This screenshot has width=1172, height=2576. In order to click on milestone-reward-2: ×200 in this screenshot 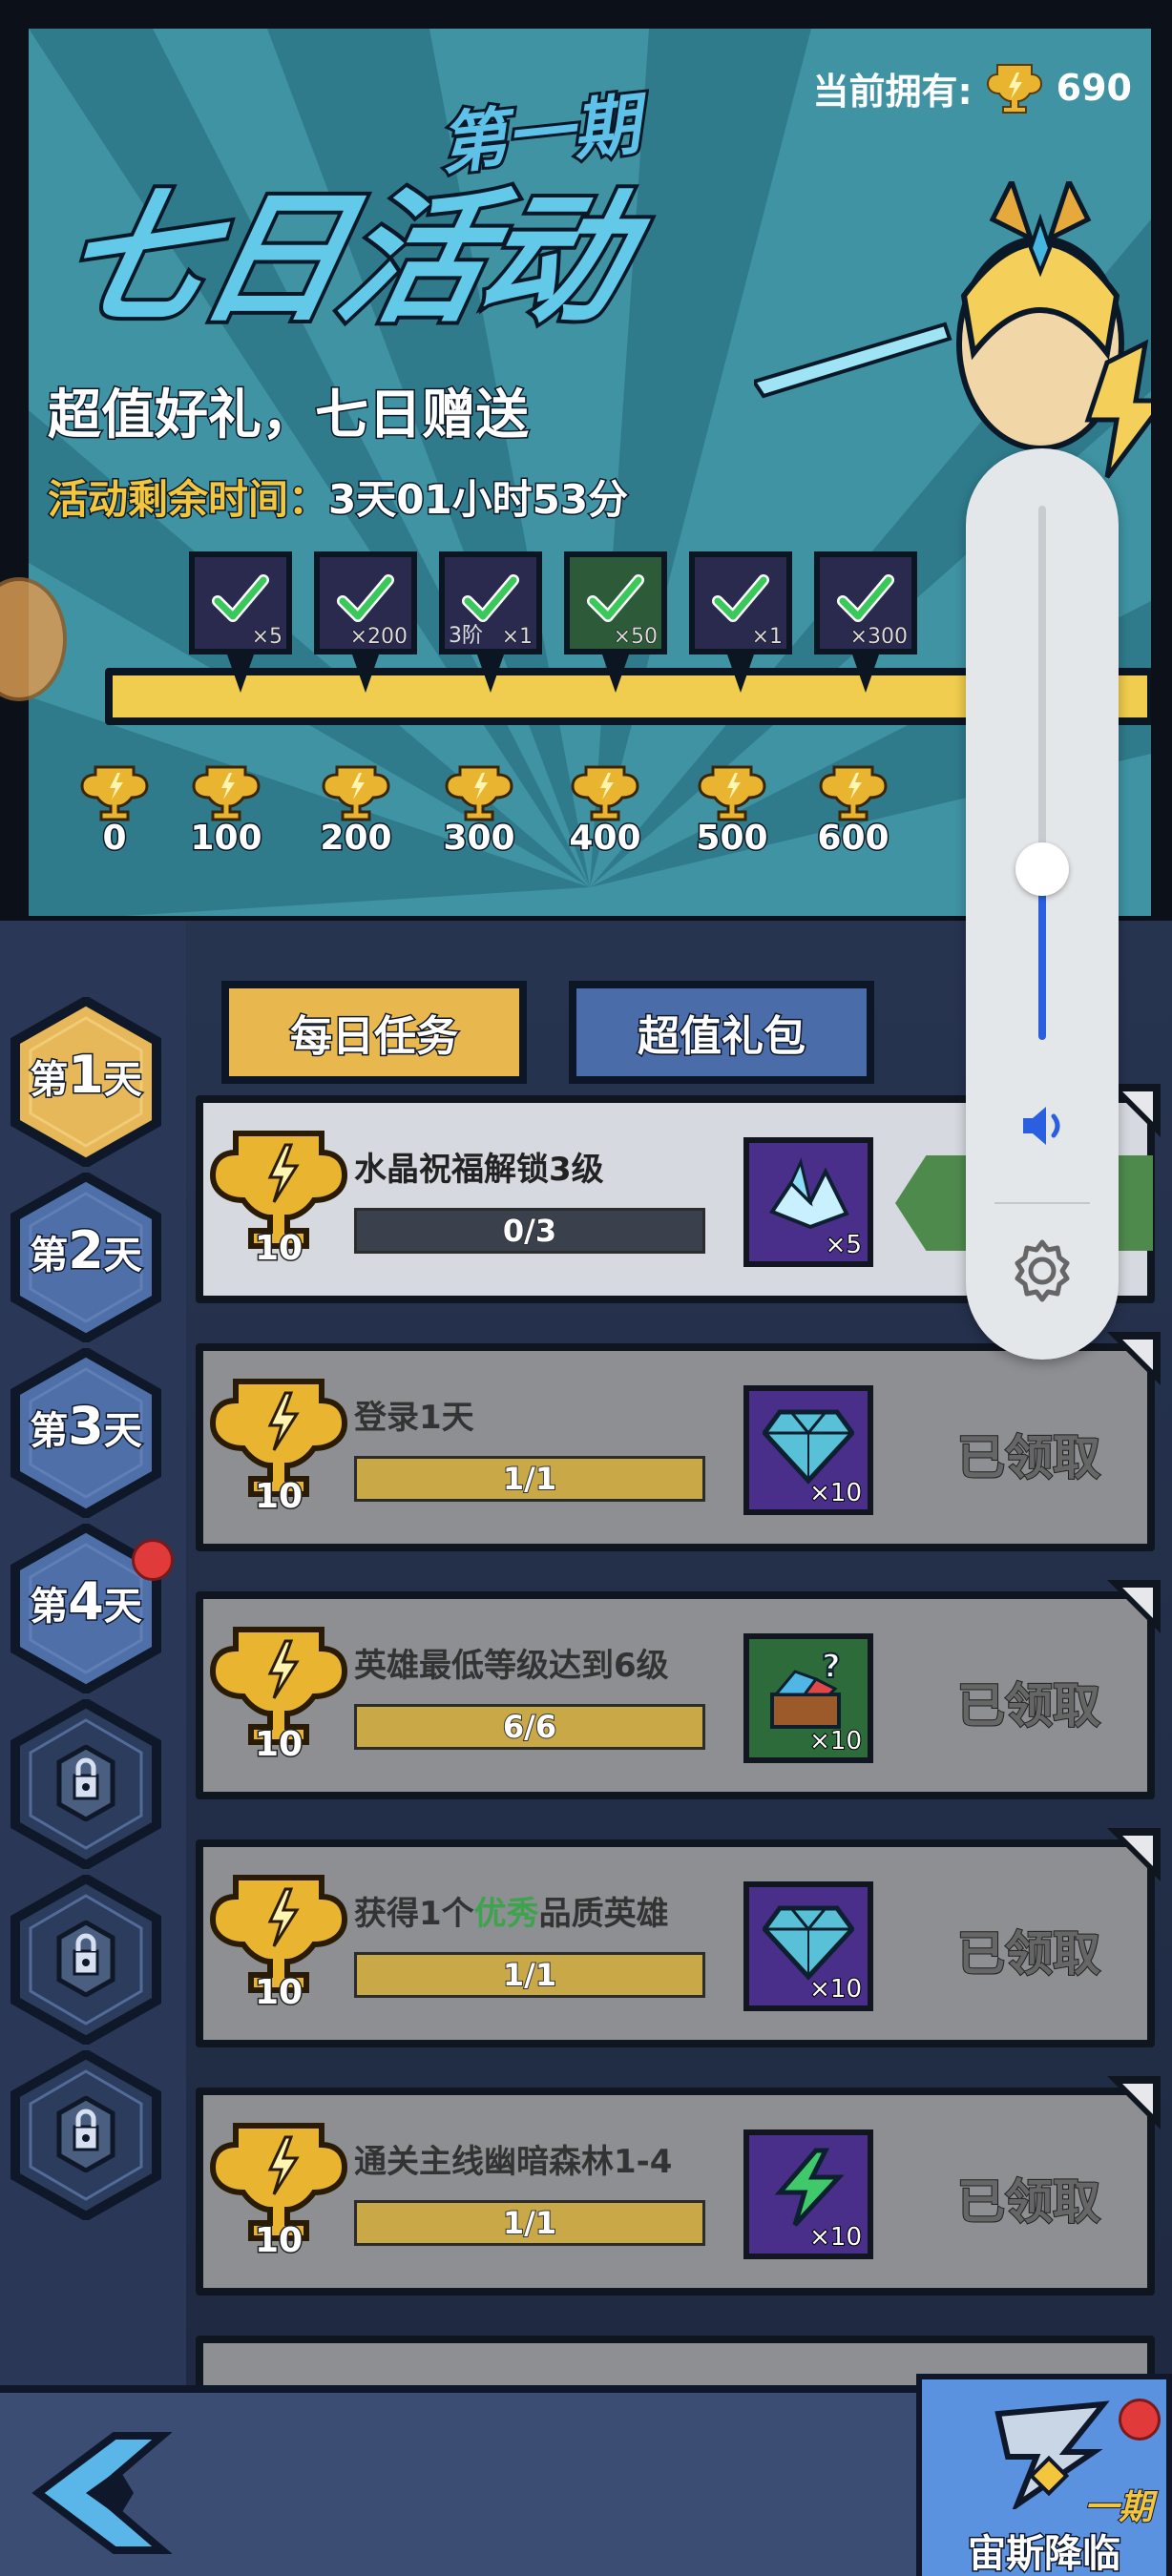, I will do `click(365, 602)`.